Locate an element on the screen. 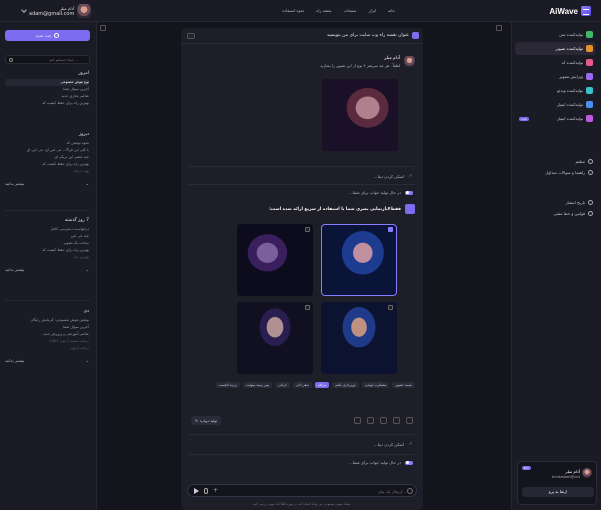 This screenshot has width=601, height=510. list-item: نوشتن هوش مصنوعی: گرمایش رایگان is located at coordinates (47, 320).